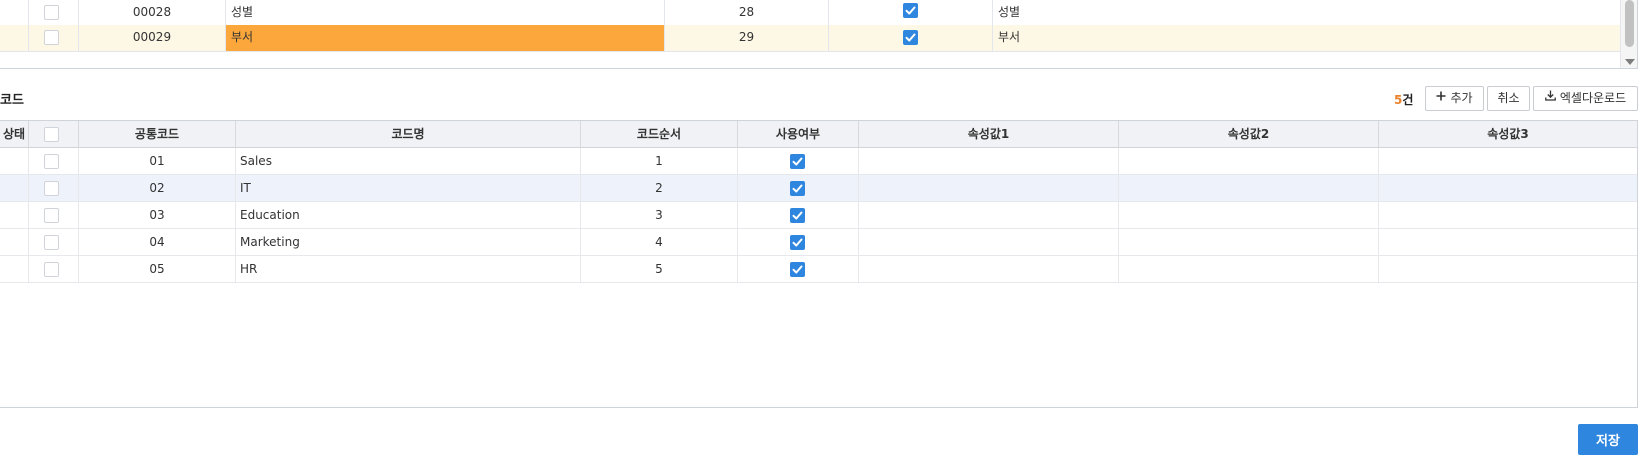  What do you see at coordinates (408, 215) in the screenshot?
I see `name-cell: Education` at bounding box center [408, 215].